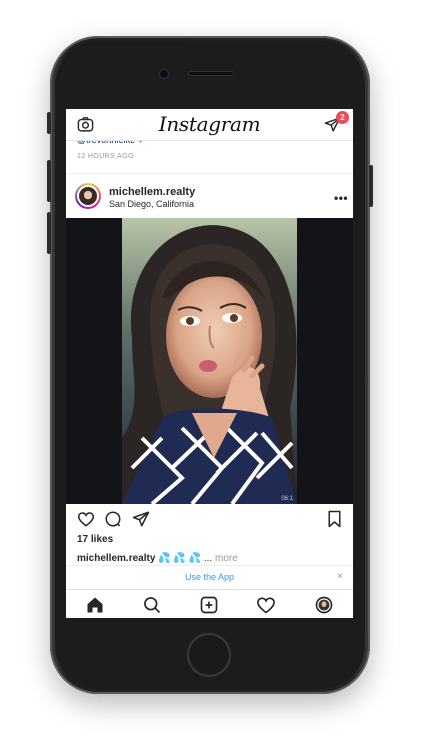 This screenshot has height=754, width=421. Describe the element at coordinates (141, 519) in the screenshot. I see `share-icon` at that location.